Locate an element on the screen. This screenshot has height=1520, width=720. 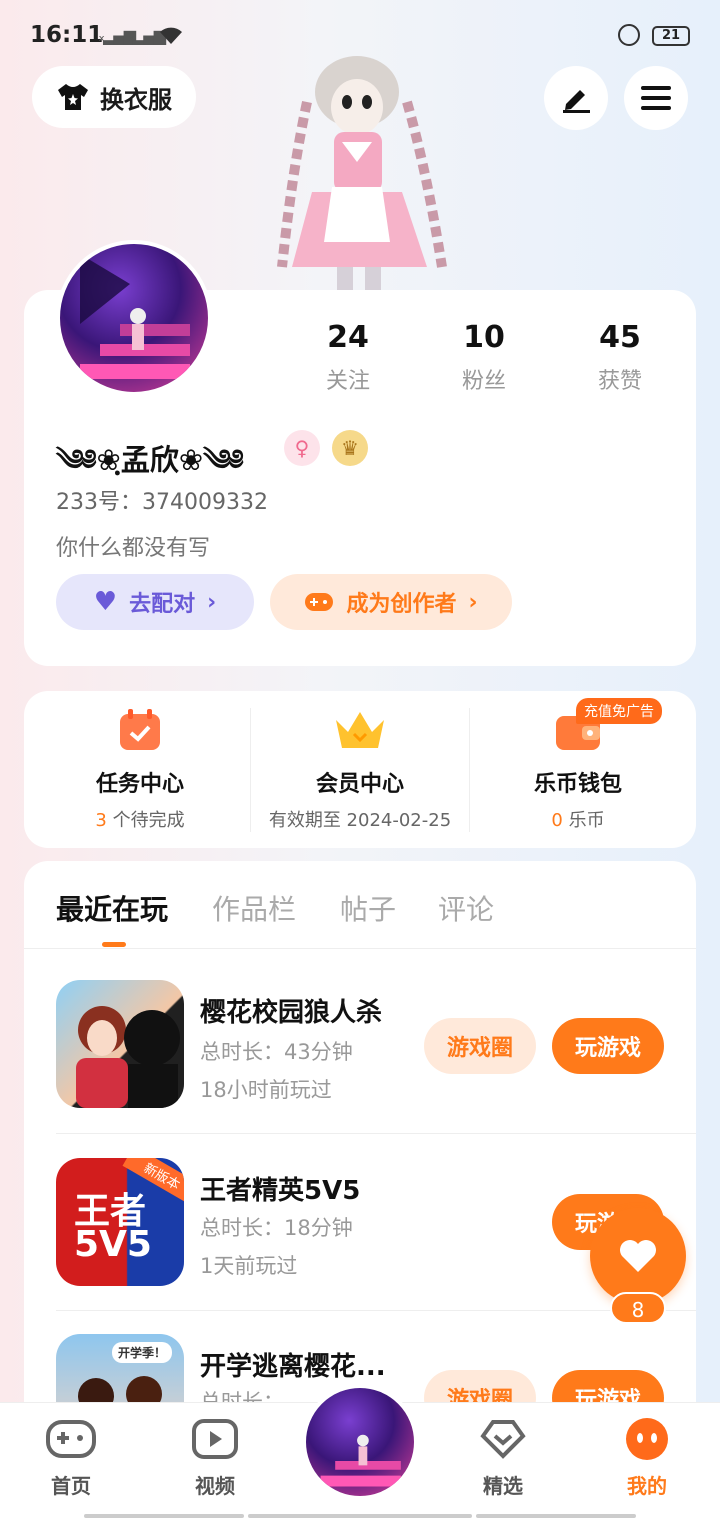
heart-diamond-icon is located at coordinates (503, 1439).